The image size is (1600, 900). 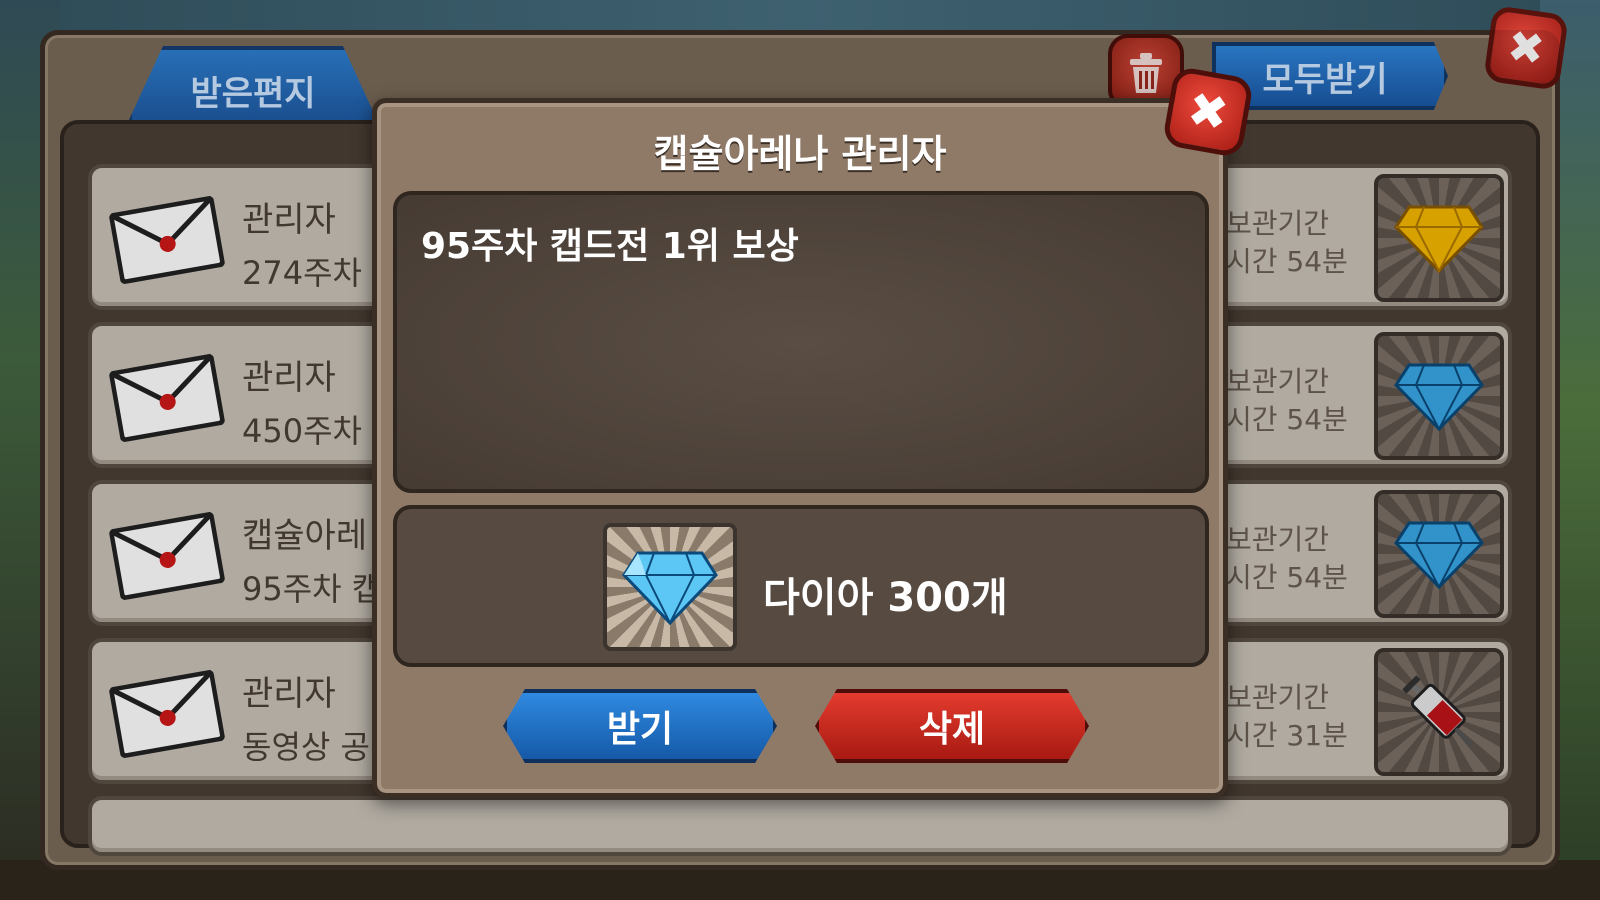 I want to click on diamond-icon, so click(x=670, y=588).